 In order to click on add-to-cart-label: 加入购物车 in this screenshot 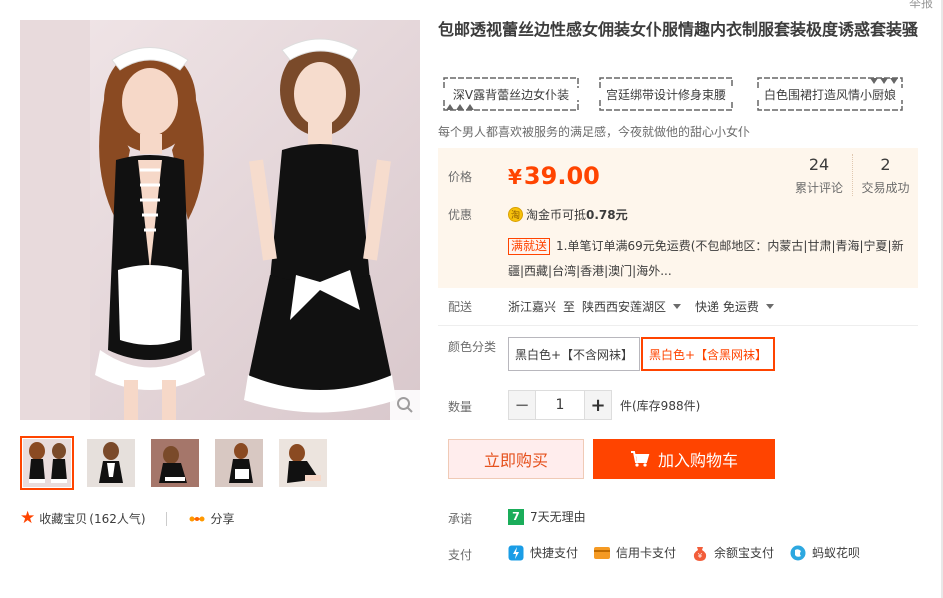, I will do `click(697, 460)`.